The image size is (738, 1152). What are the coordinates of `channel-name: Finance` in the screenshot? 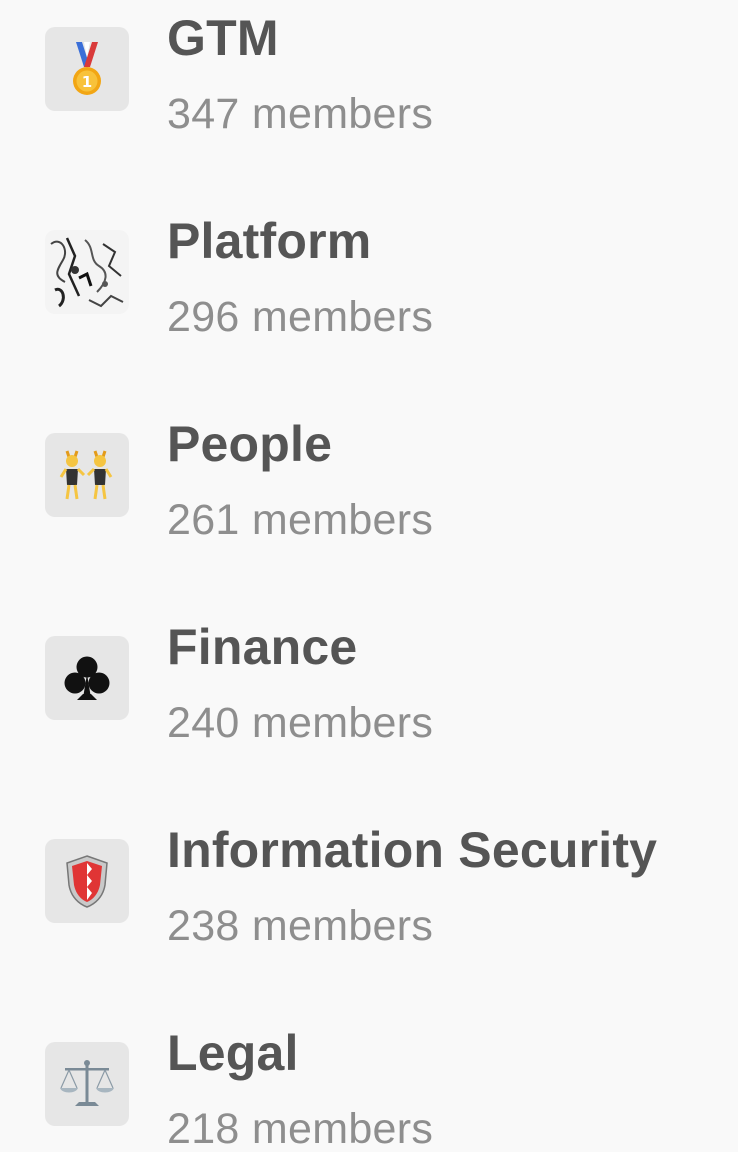 It's located at (262, 647).